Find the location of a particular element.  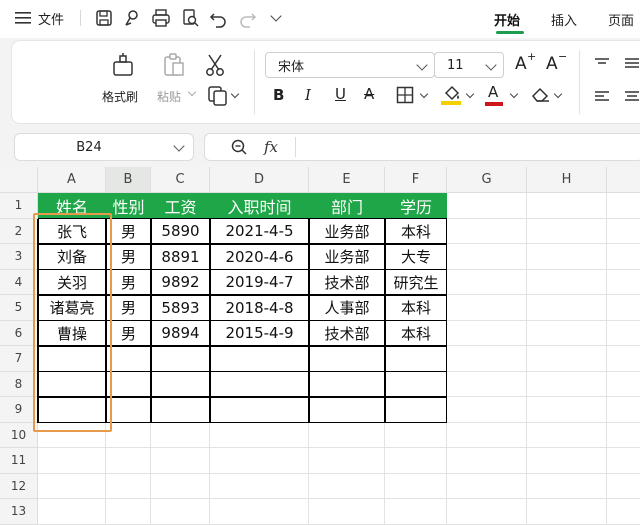

file-menu: 文件 is located at coordinates (51, 18).